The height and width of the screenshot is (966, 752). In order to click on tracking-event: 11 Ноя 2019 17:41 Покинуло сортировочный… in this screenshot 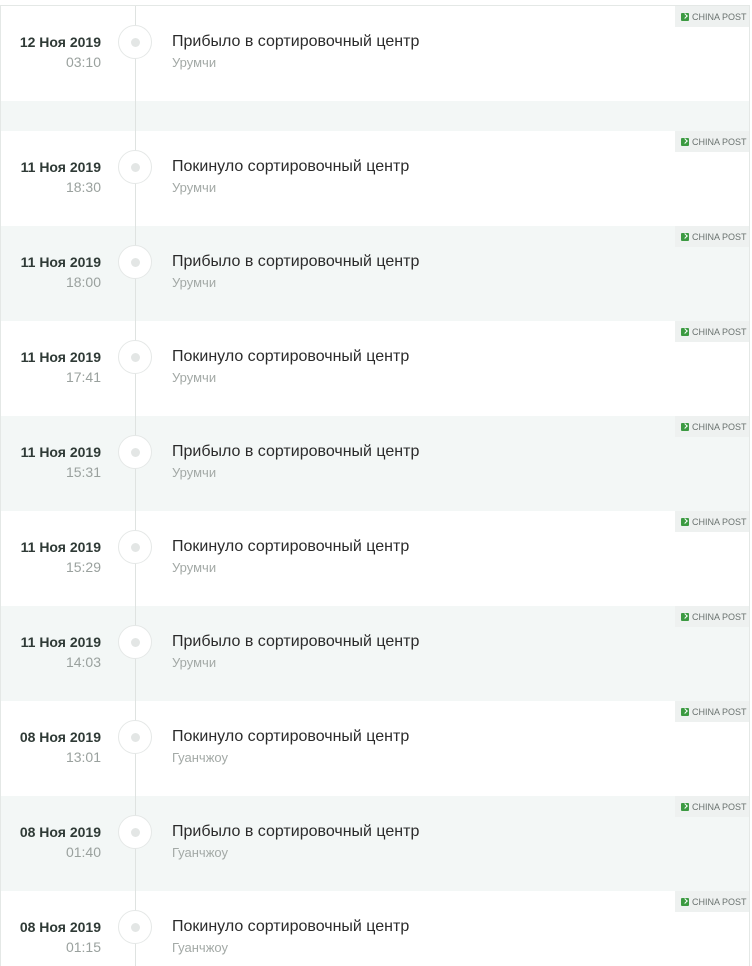, I will do `click(375, 368)`.